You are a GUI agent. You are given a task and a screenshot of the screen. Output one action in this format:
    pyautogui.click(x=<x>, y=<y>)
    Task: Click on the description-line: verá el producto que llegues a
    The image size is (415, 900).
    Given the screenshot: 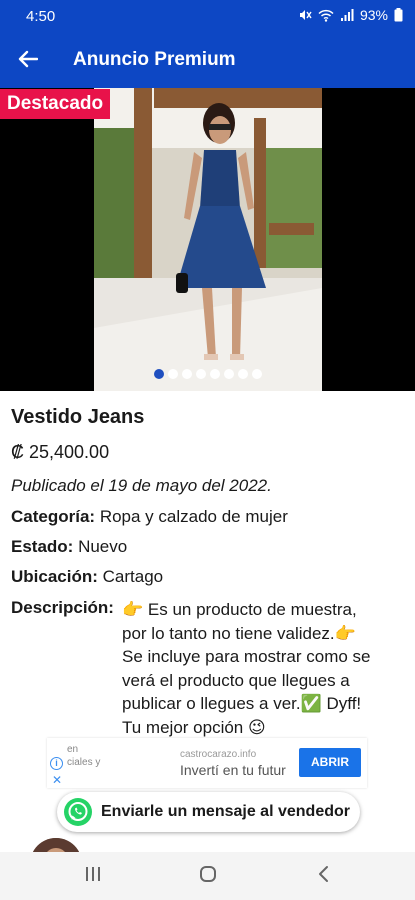 What is the action you would take?
    pyautogui.click(x=236, y=680)
    